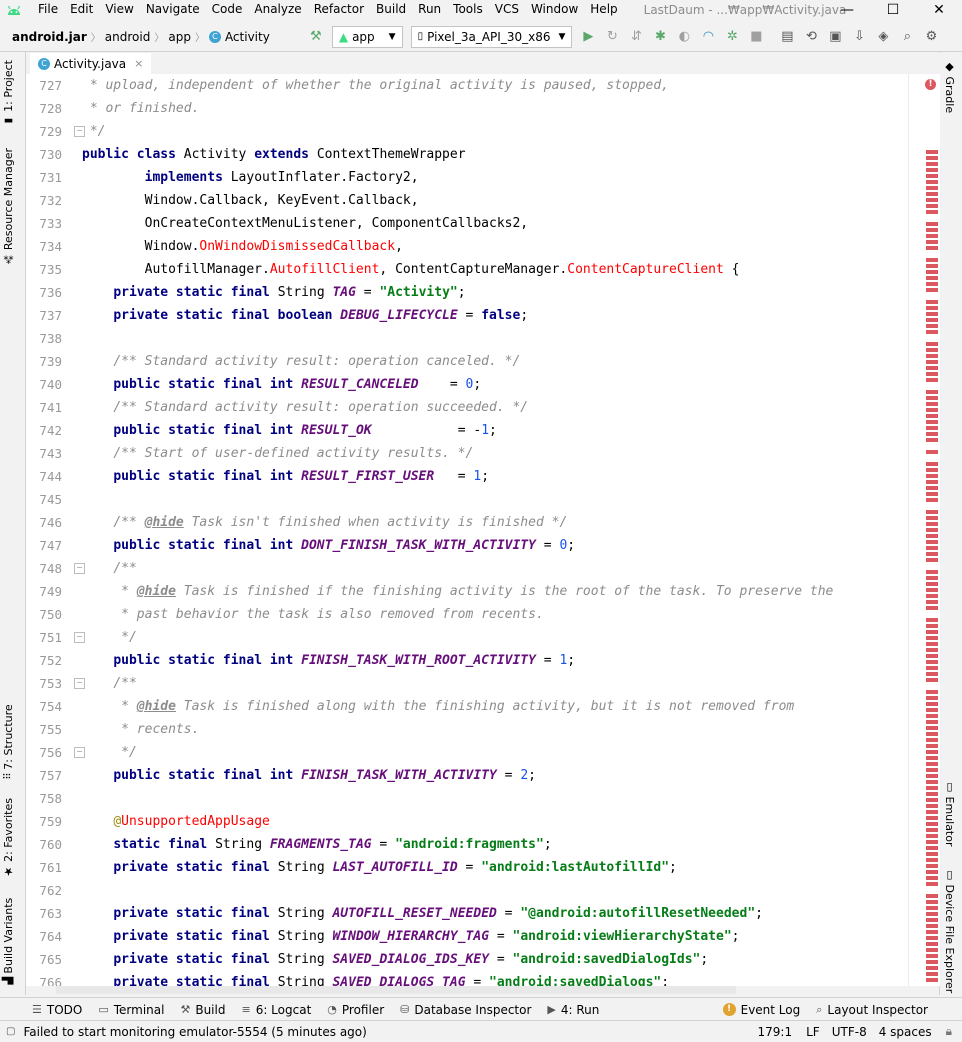 Image resolution: width=962 pixels, height=1042 pixels. What do you see at coordinates (849, 1032) in the screenshot?
I see `file-encoding: UTF-8` at bounding box center [849, 1032].